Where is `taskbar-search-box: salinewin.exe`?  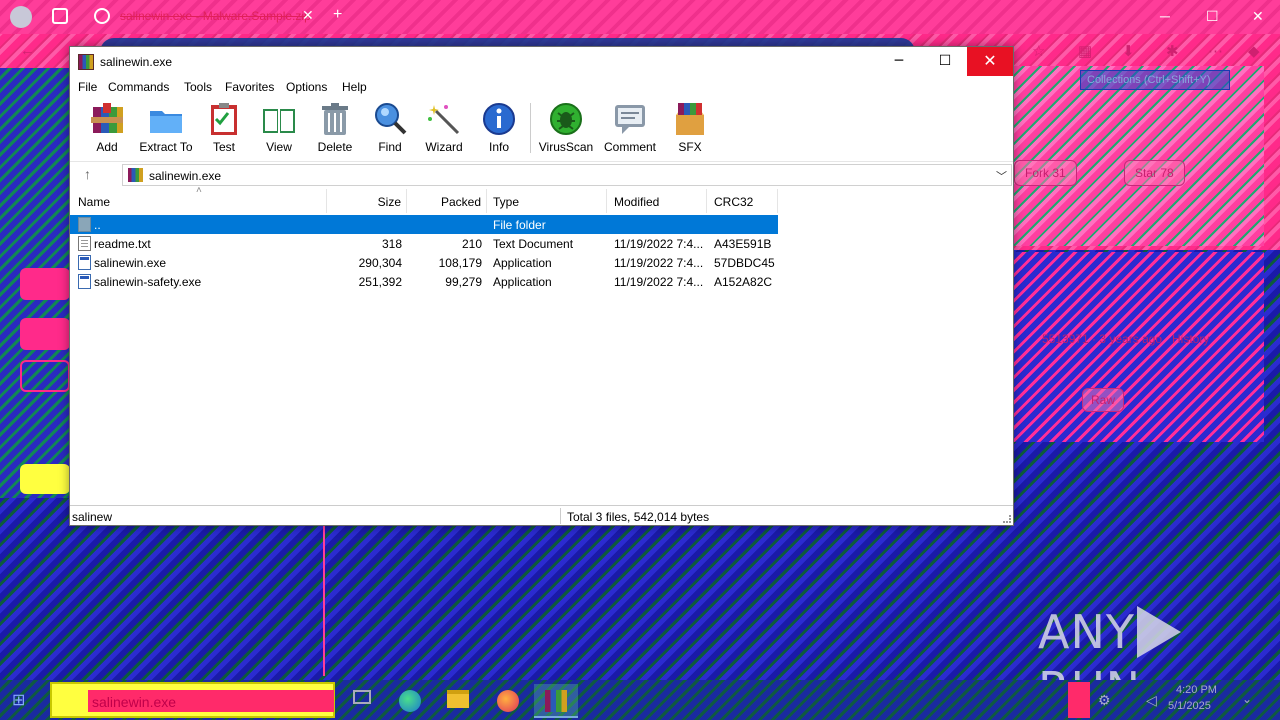 taskbar-search-box: salinewin.exe is located at coordinates (192, 700).